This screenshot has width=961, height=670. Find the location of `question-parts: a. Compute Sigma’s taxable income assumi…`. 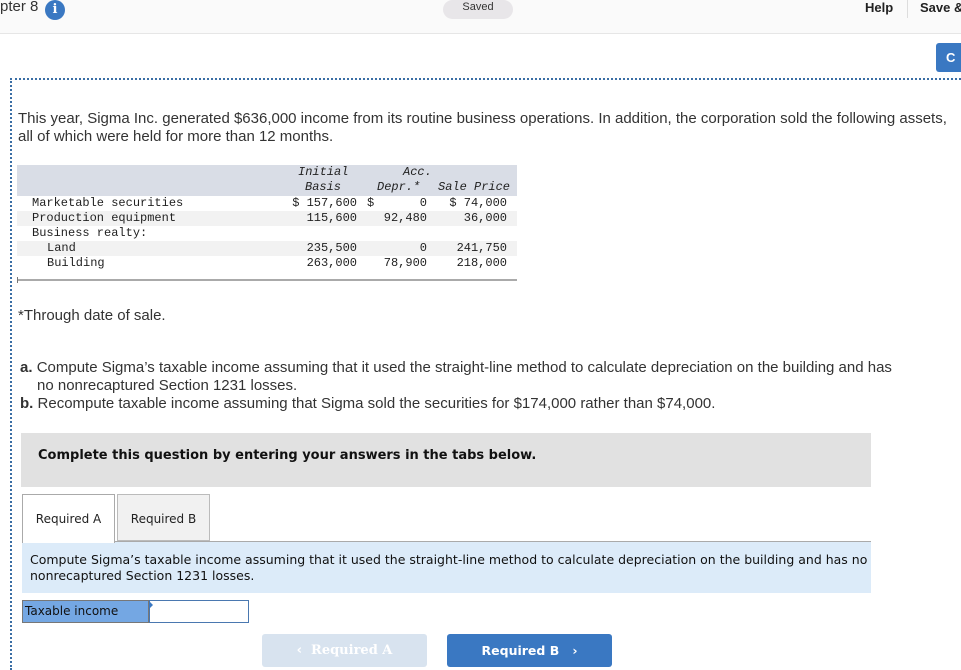

question-parts: a. Compute Sigma’s taxable income assumi… is located at coordinates (485, 386).